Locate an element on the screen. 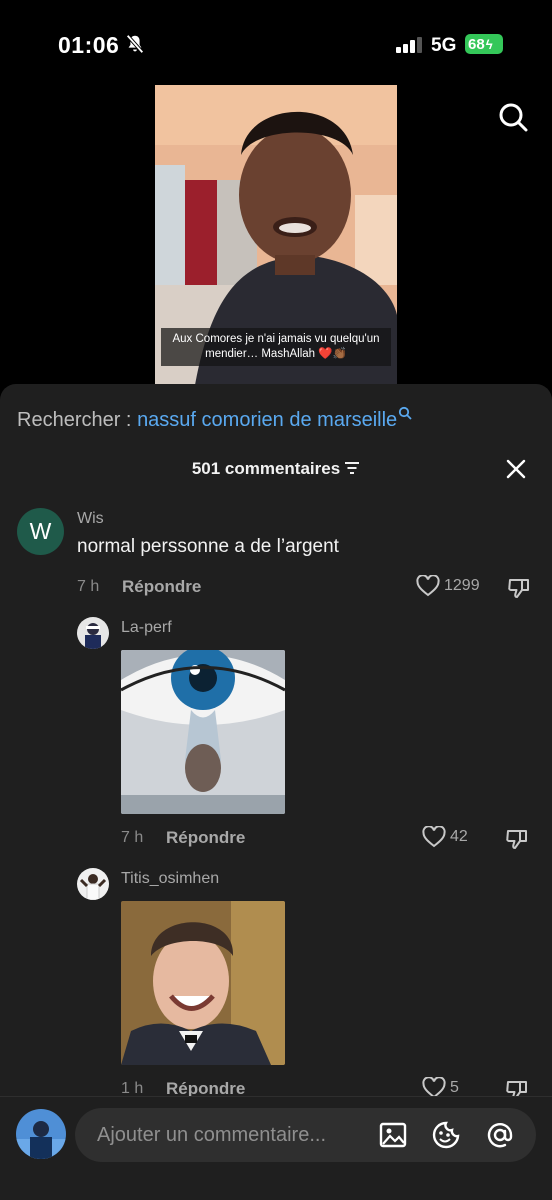  comment-username: Titis_osimhen is located at coordinates (170, 879).